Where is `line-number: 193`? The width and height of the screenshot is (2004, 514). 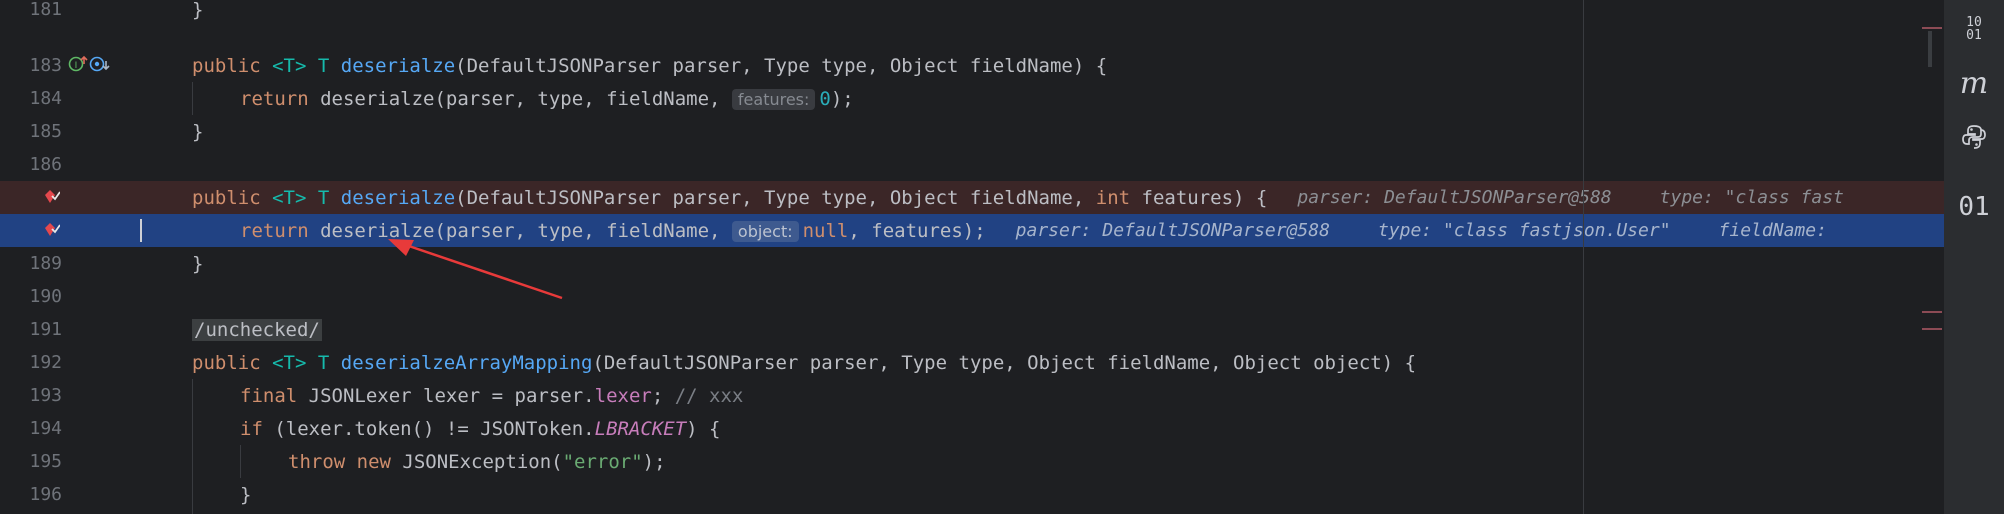 line-number: 193 is located at coordinates (45, 395).